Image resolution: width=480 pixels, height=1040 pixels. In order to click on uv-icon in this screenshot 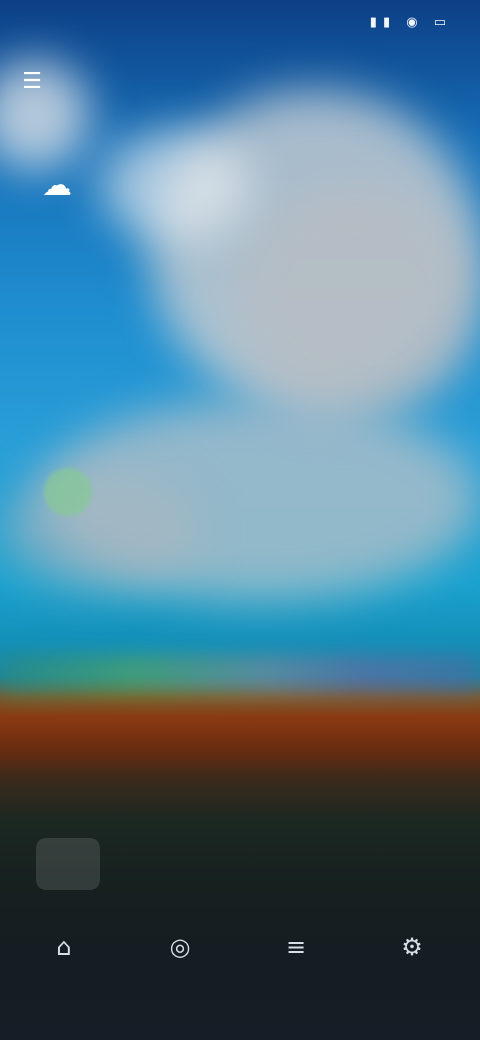, I will do `click(68, 492)`.